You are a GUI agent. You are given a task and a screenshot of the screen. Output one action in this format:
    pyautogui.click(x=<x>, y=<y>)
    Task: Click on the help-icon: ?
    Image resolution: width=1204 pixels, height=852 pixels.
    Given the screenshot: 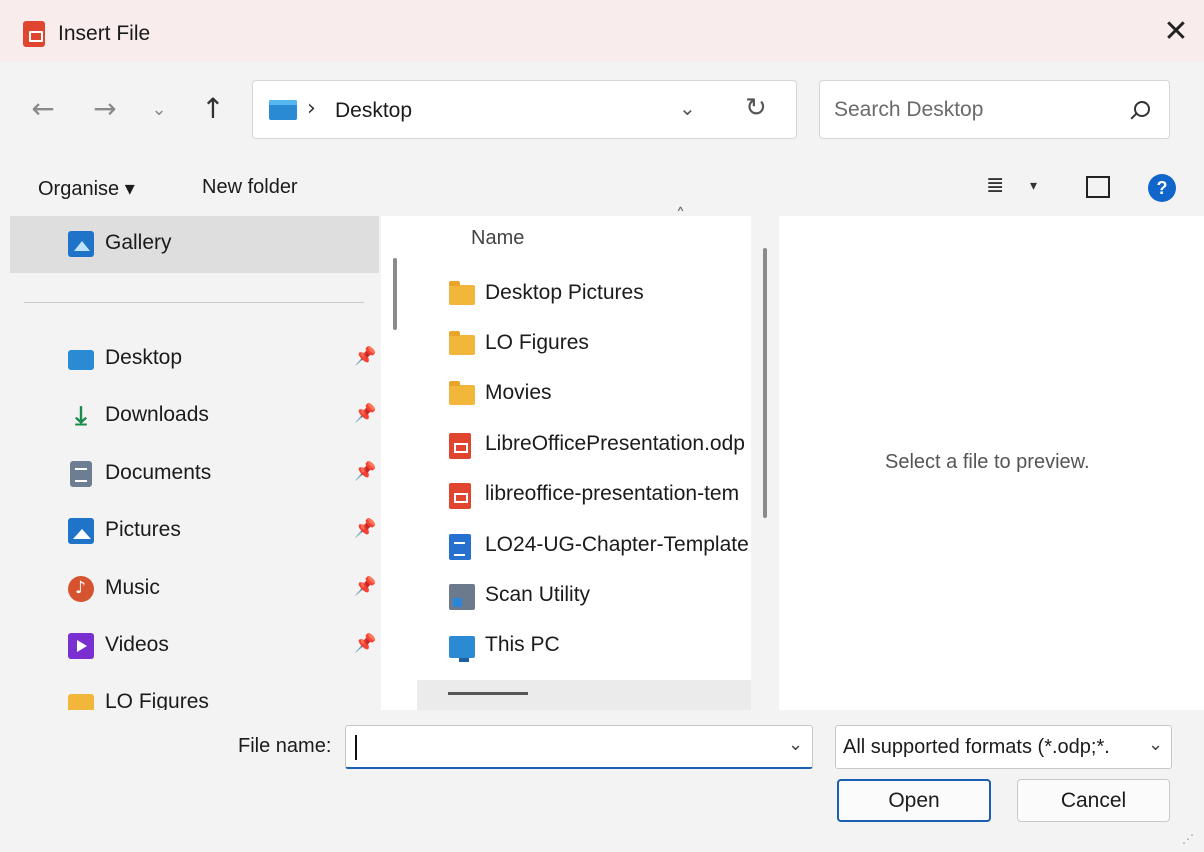 What is the action you would take?
    pyautogui.click(x=1162, y=188)
    